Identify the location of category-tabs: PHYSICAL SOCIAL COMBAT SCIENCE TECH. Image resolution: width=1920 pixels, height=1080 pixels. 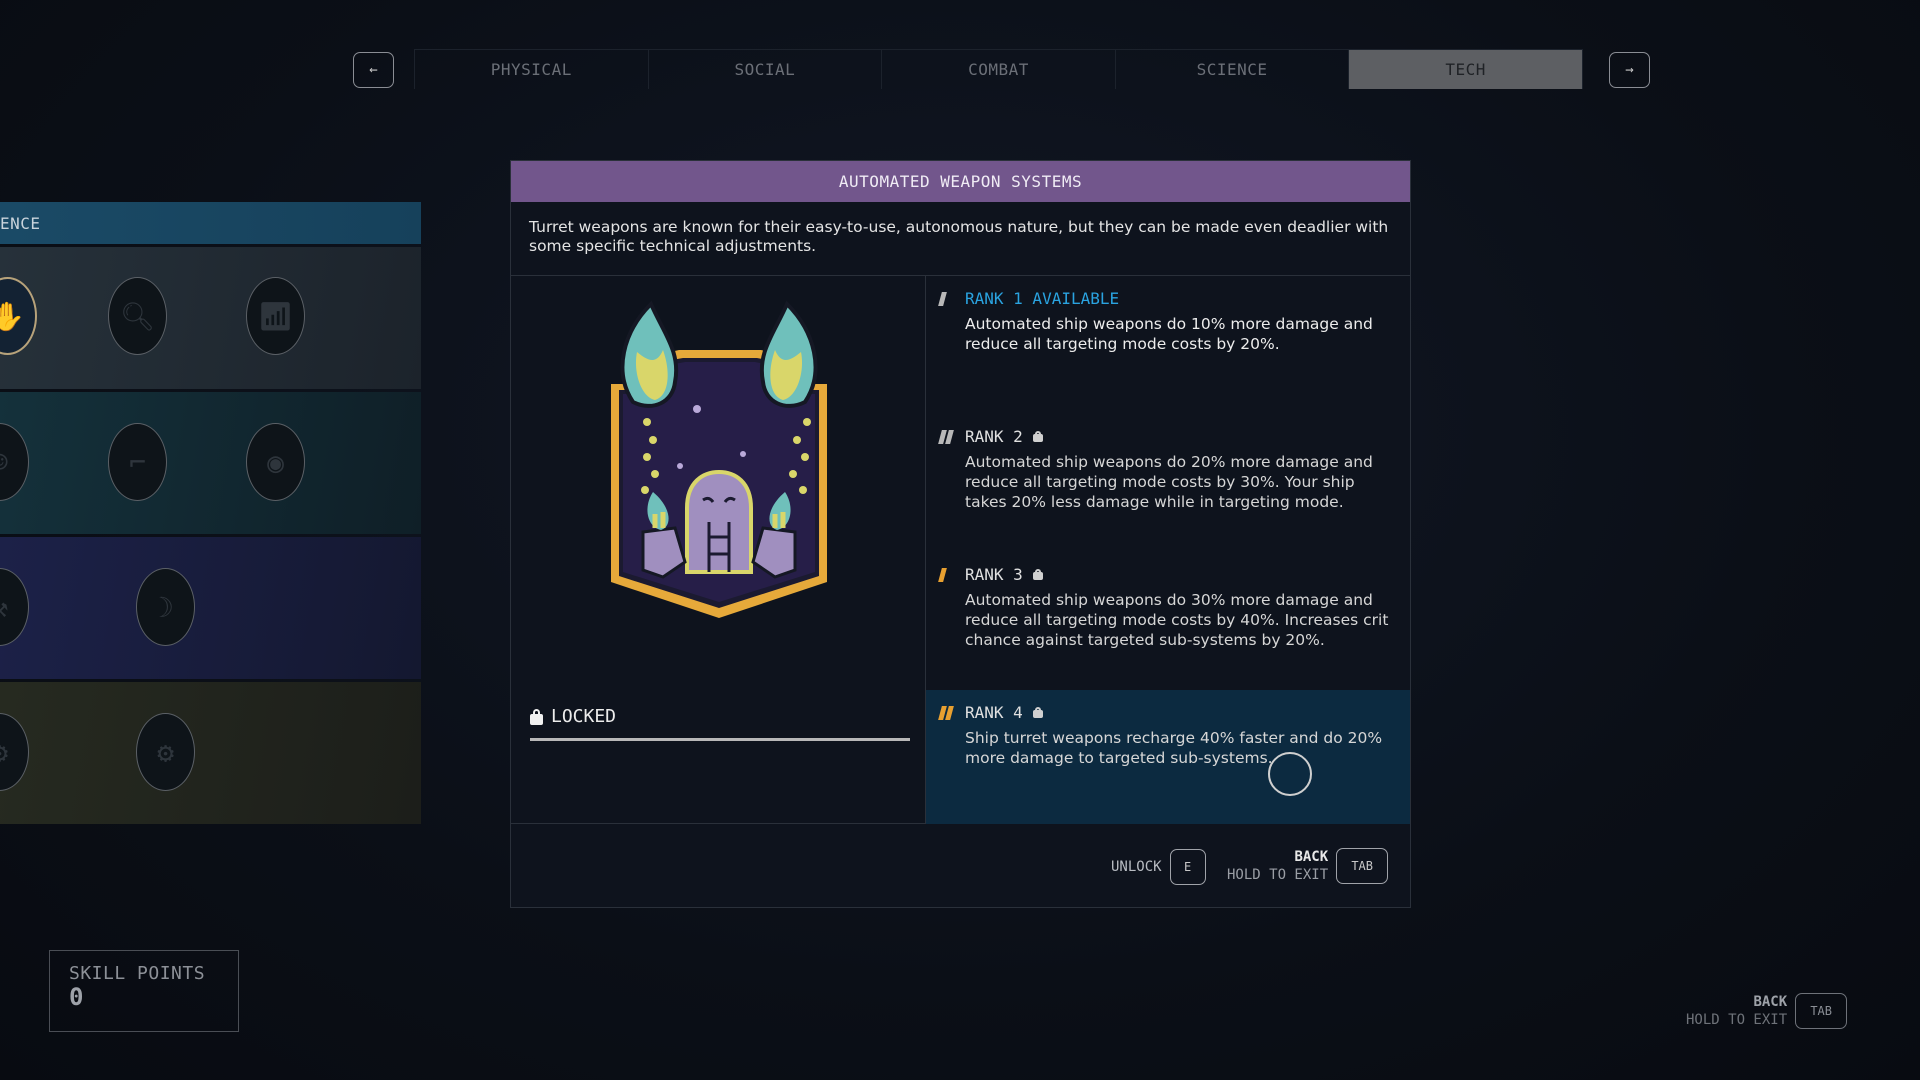
(998, 69).